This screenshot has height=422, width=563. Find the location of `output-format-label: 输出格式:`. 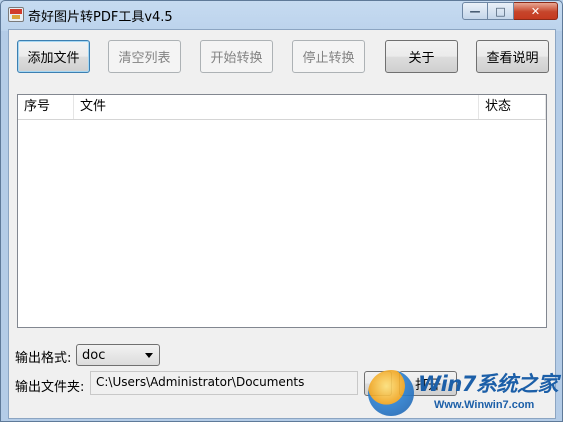

output-format-label: 输出格式: is located at coordinates (43, 358).